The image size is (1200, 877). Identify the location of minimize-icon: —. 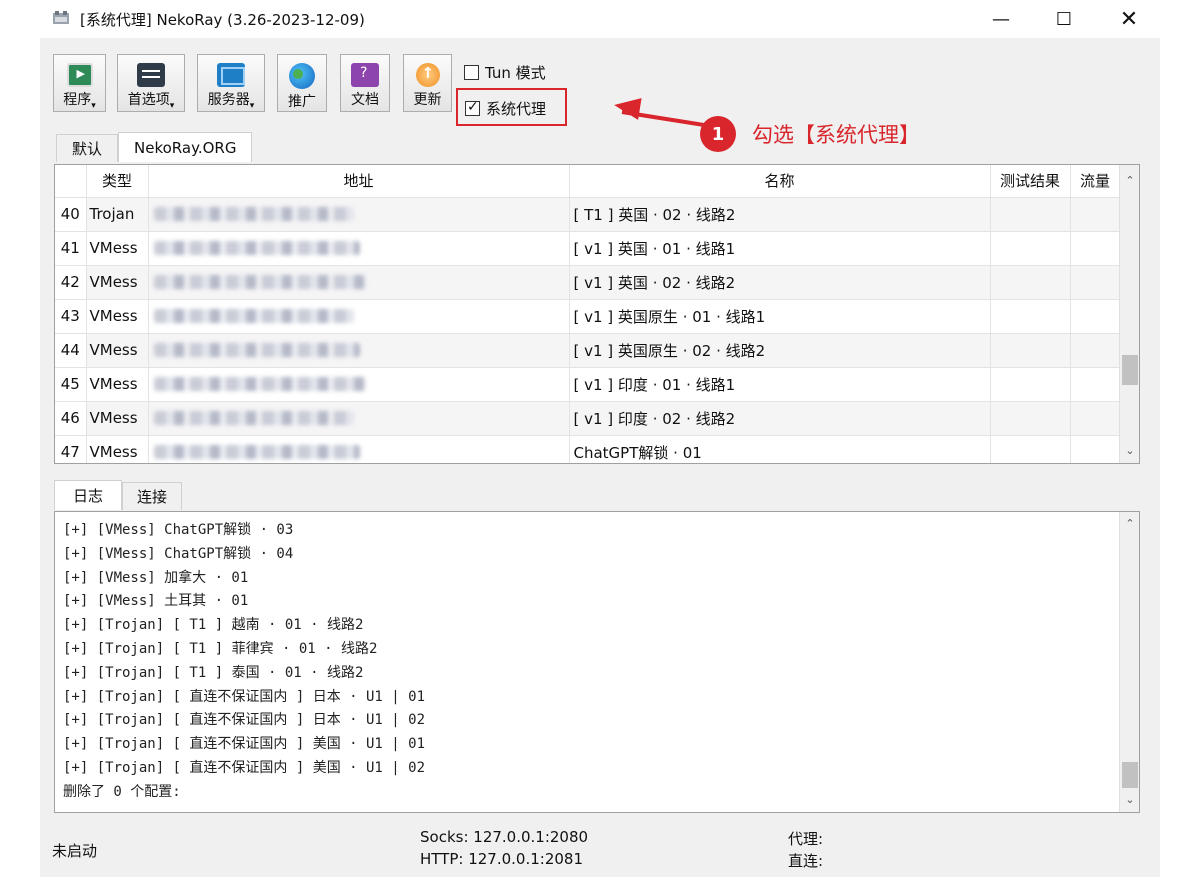
(1001, 19).